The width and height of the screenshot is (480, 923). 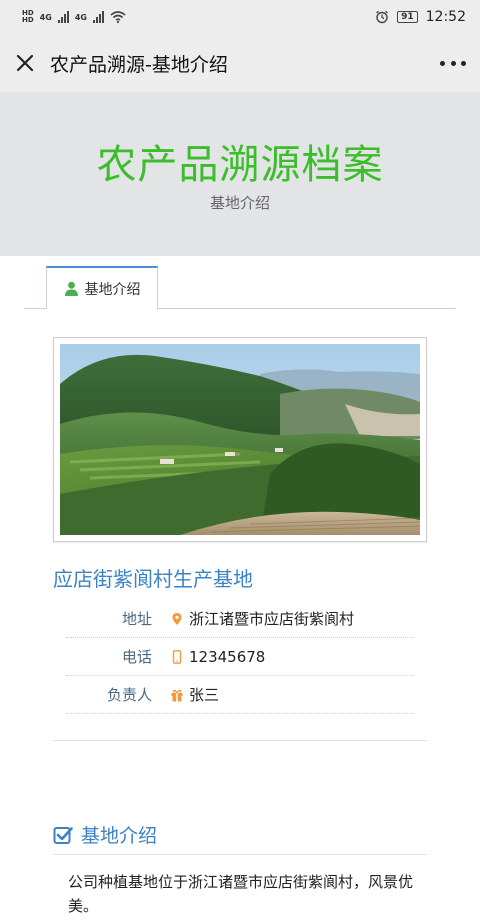 What do you see at coordinates (420, 17) in the screenshot?
I see `status-right: 91 12:52` at bounding box center [420, 17].